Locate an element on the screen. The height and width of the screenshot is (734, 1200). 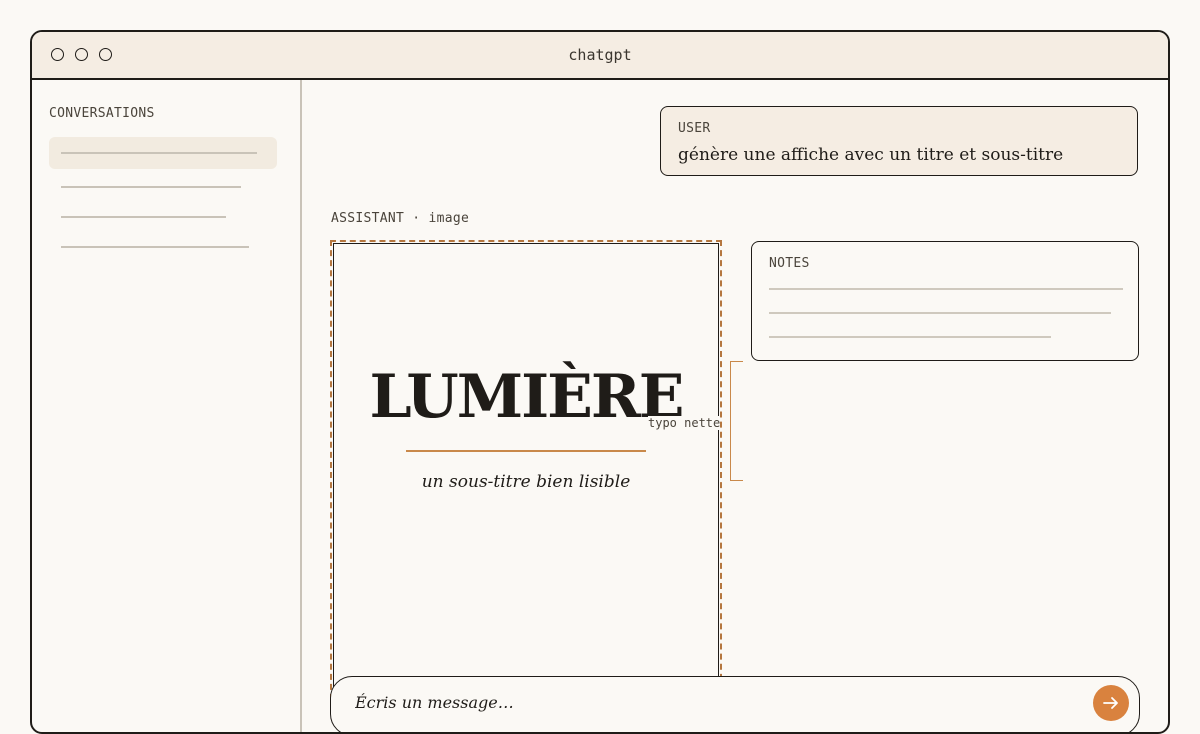
message-composer is located at coordinates (735, 704).